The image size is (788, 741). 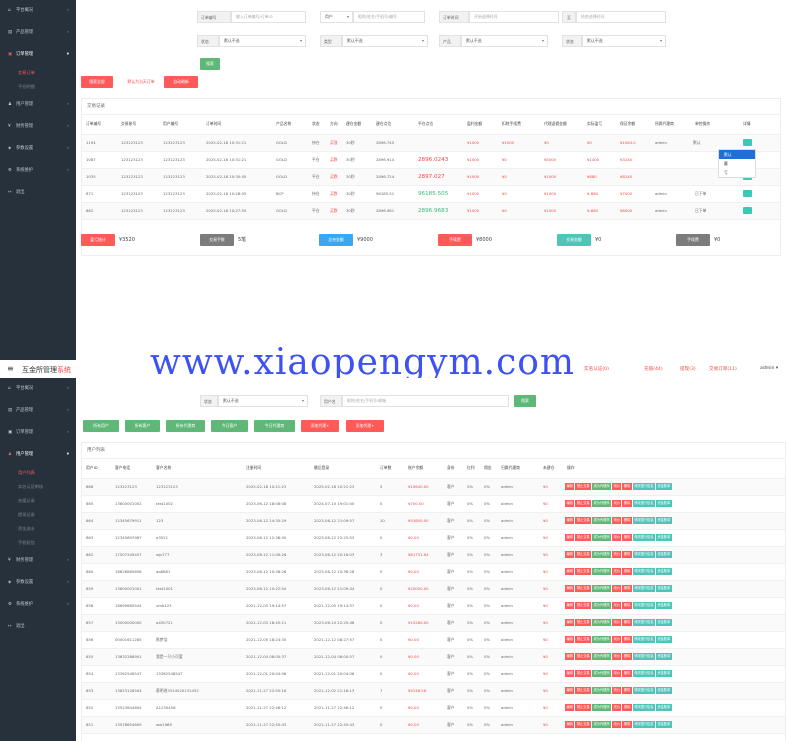 I want to click on sidebar-subitem: 提现记录, so click(x=38, y=515).